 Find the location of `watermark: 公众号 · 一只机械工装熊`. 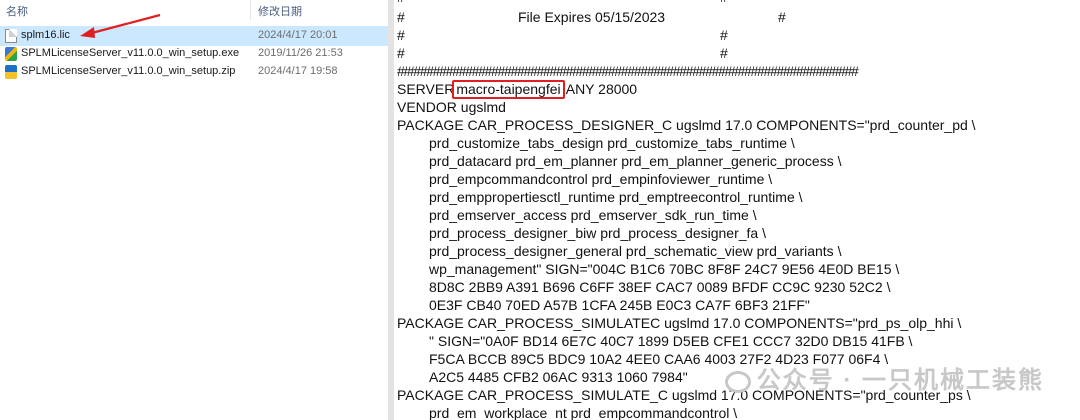

watermark: 公众号 · 一只机械工装熊 is located at coordinates (884, 377).